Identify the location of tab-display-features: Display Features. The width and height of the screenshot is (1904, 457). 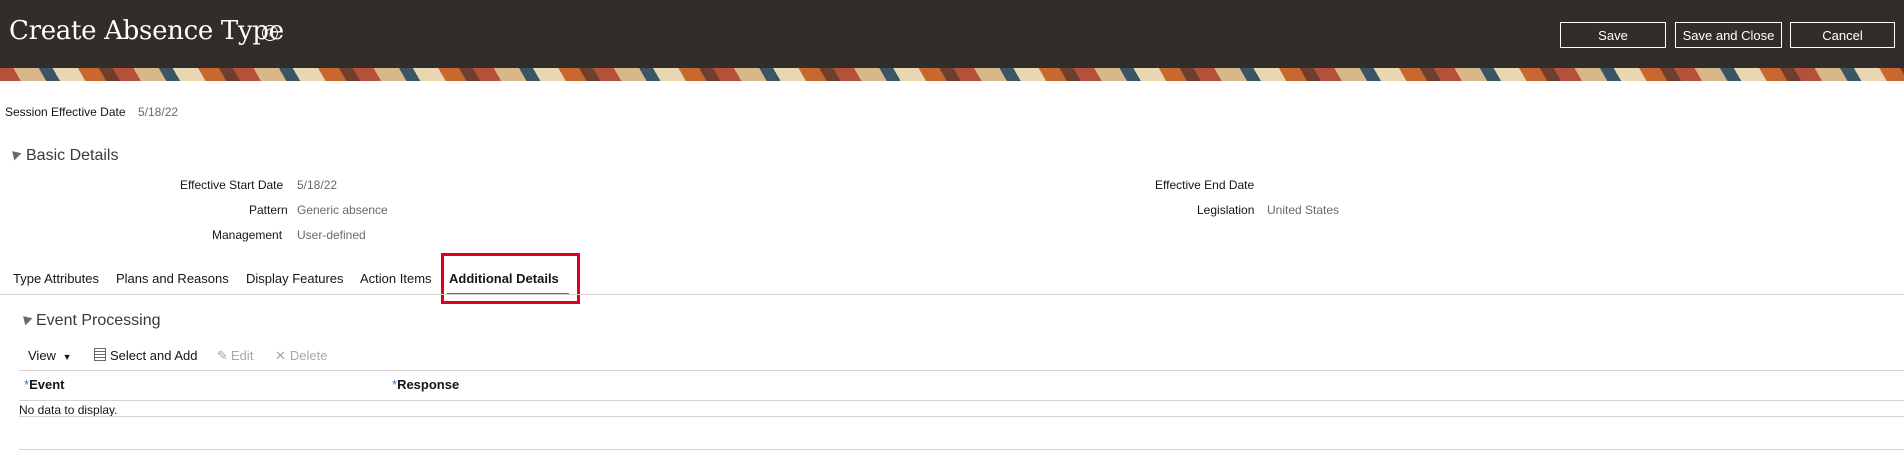
(295, 278).